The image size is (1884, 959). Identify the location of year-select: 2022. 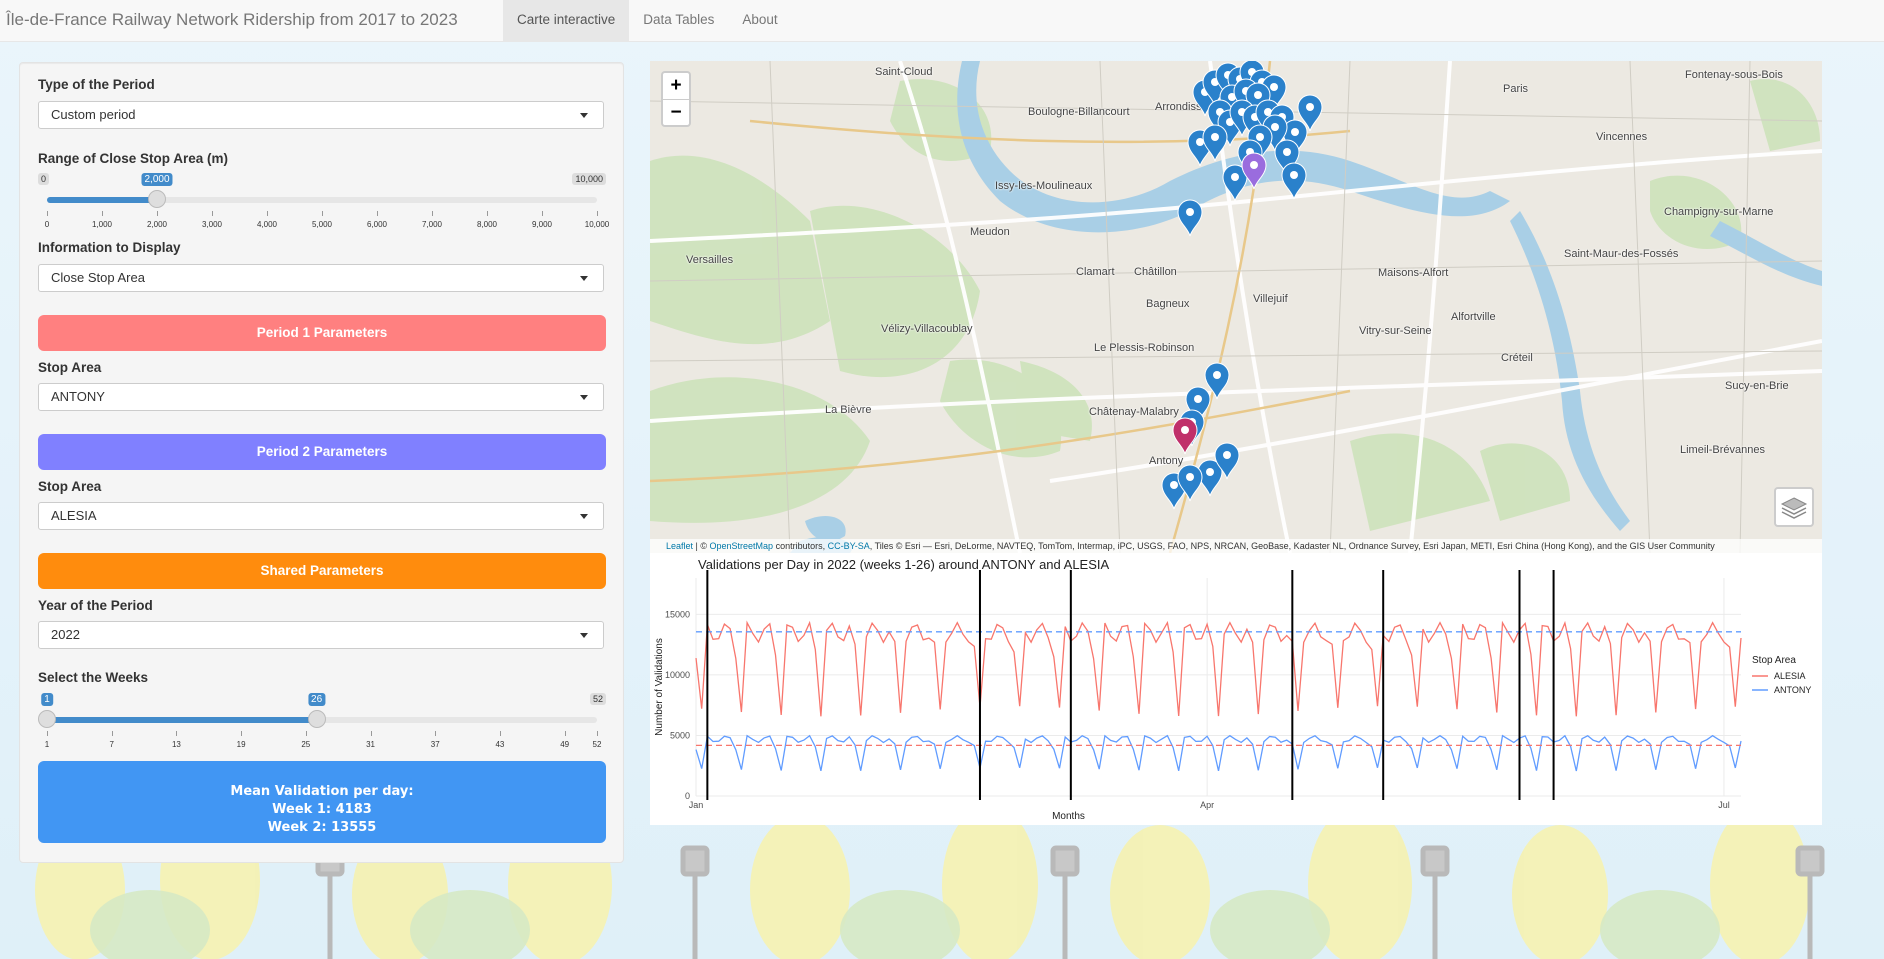
(321, 635).